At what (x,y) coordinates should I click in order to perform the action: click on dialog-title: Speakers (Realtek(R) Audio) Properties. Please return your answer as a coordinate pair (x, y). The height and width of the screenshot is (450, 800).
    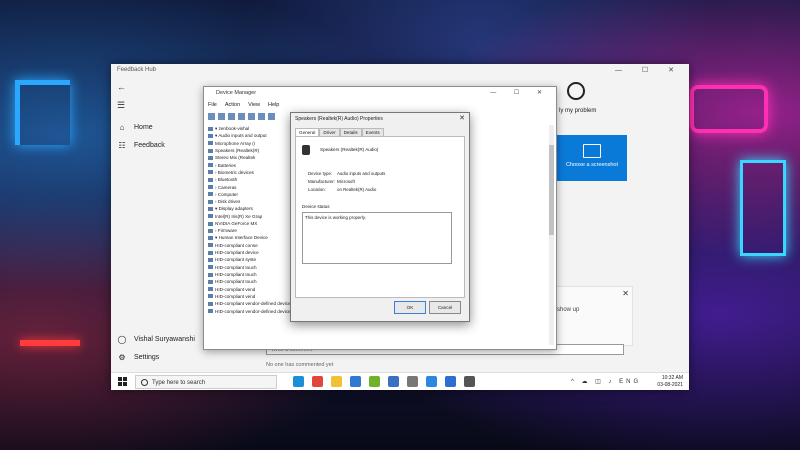
    Looking at the image, I should click on (339, 119).